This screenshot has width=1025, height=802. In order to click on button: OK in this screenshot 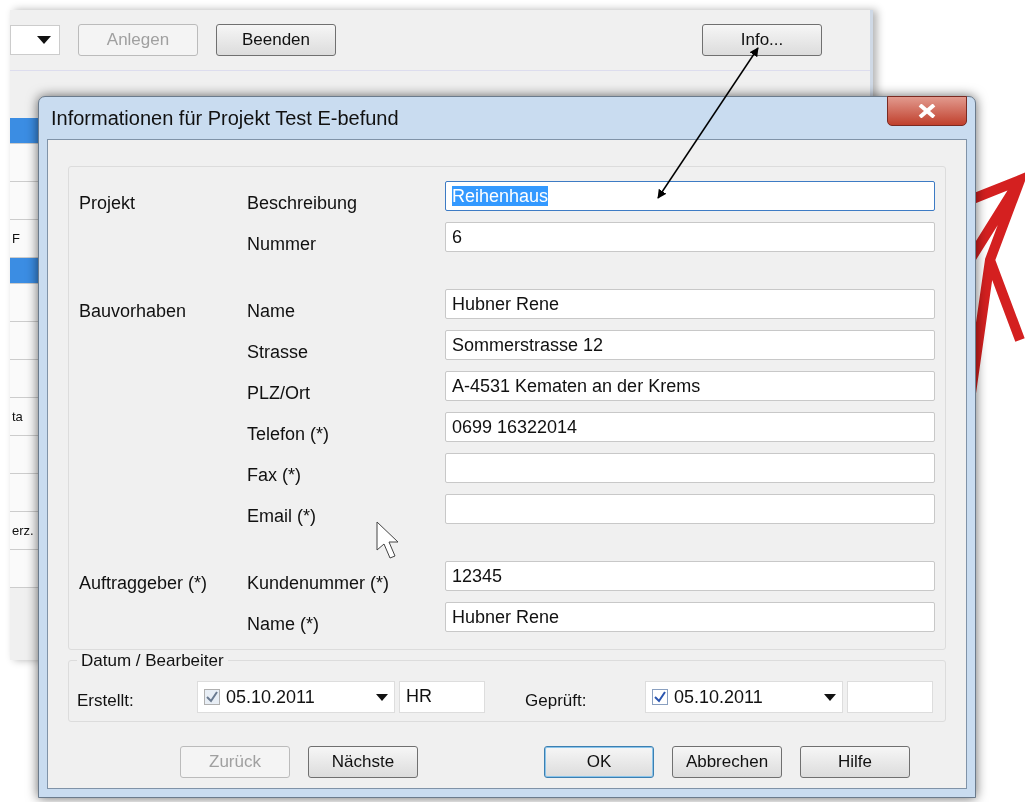, I will do `click(599, 762)`.